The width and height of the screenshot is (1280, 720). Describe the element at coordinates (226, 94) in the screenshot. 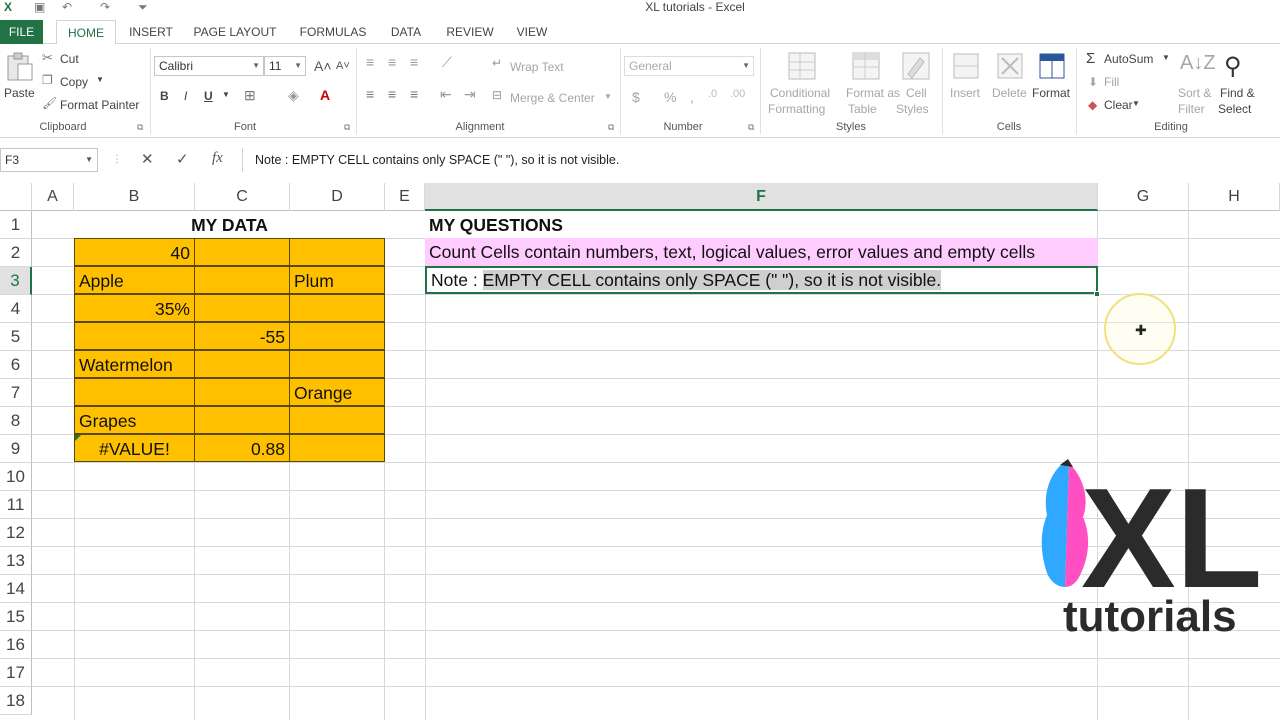

I see `underline-dropdown-icon: ▼` at that location.